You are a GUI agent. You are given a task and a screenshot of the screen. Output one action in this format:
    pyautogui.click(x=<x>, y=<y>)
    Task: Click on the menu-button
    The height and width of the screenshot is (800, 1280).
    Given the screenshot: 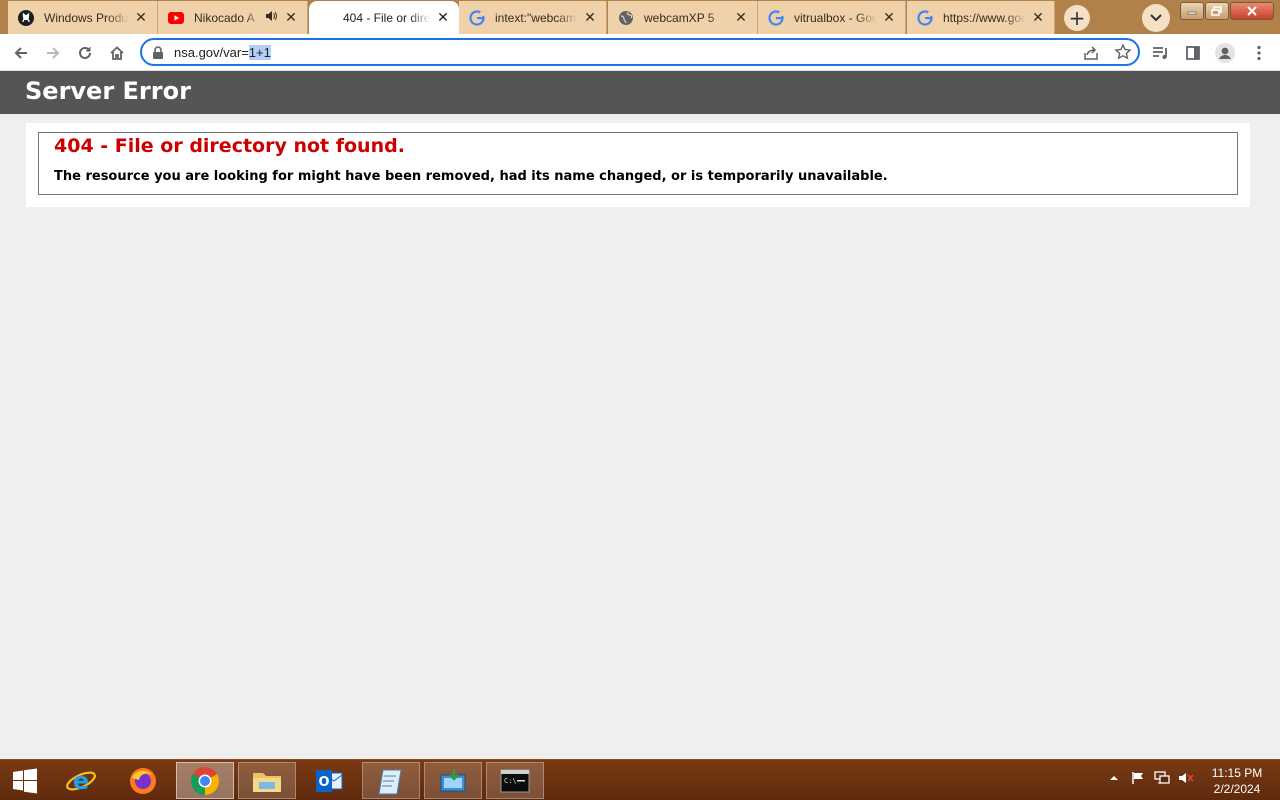 What is the action you would take?
    pyautogui.click(x=1259, y=53)
    